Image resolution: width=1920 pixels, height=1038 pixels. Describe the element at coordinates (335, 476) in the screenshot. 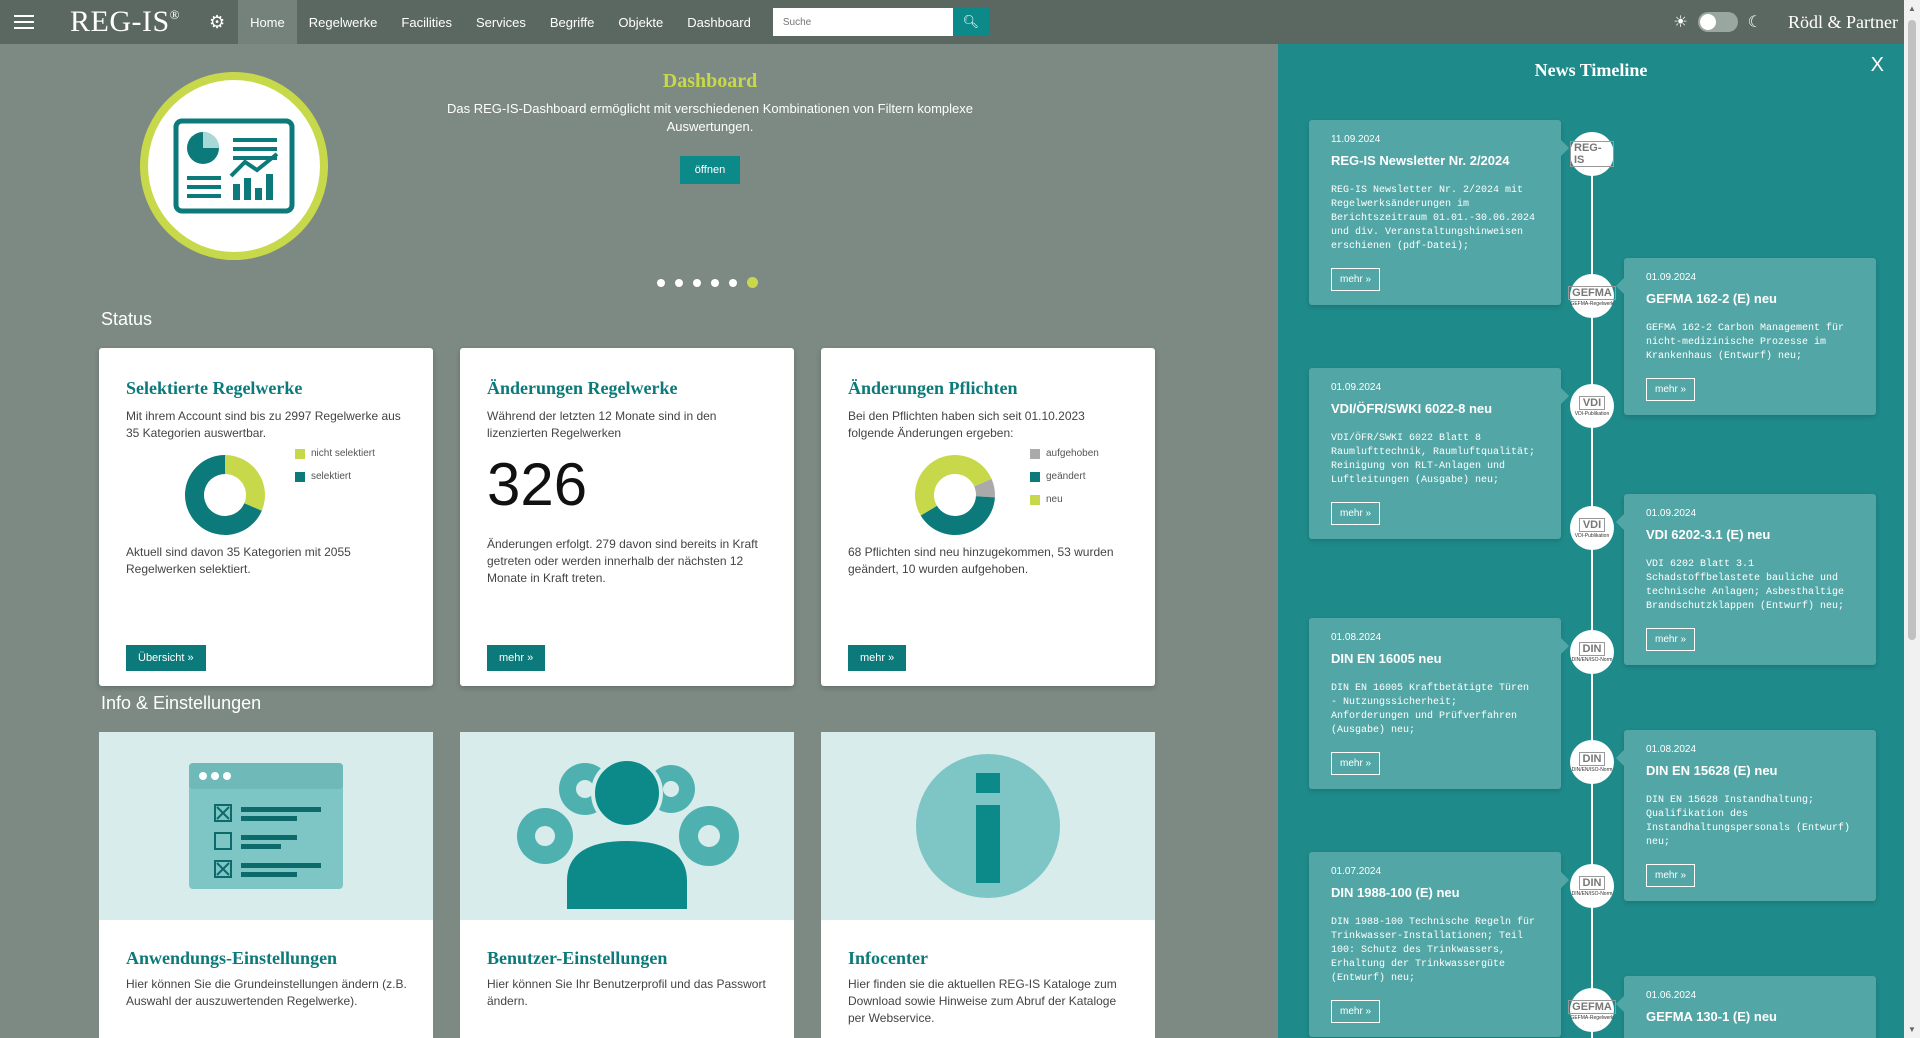

I see `legend-item: selektiert` at that location.